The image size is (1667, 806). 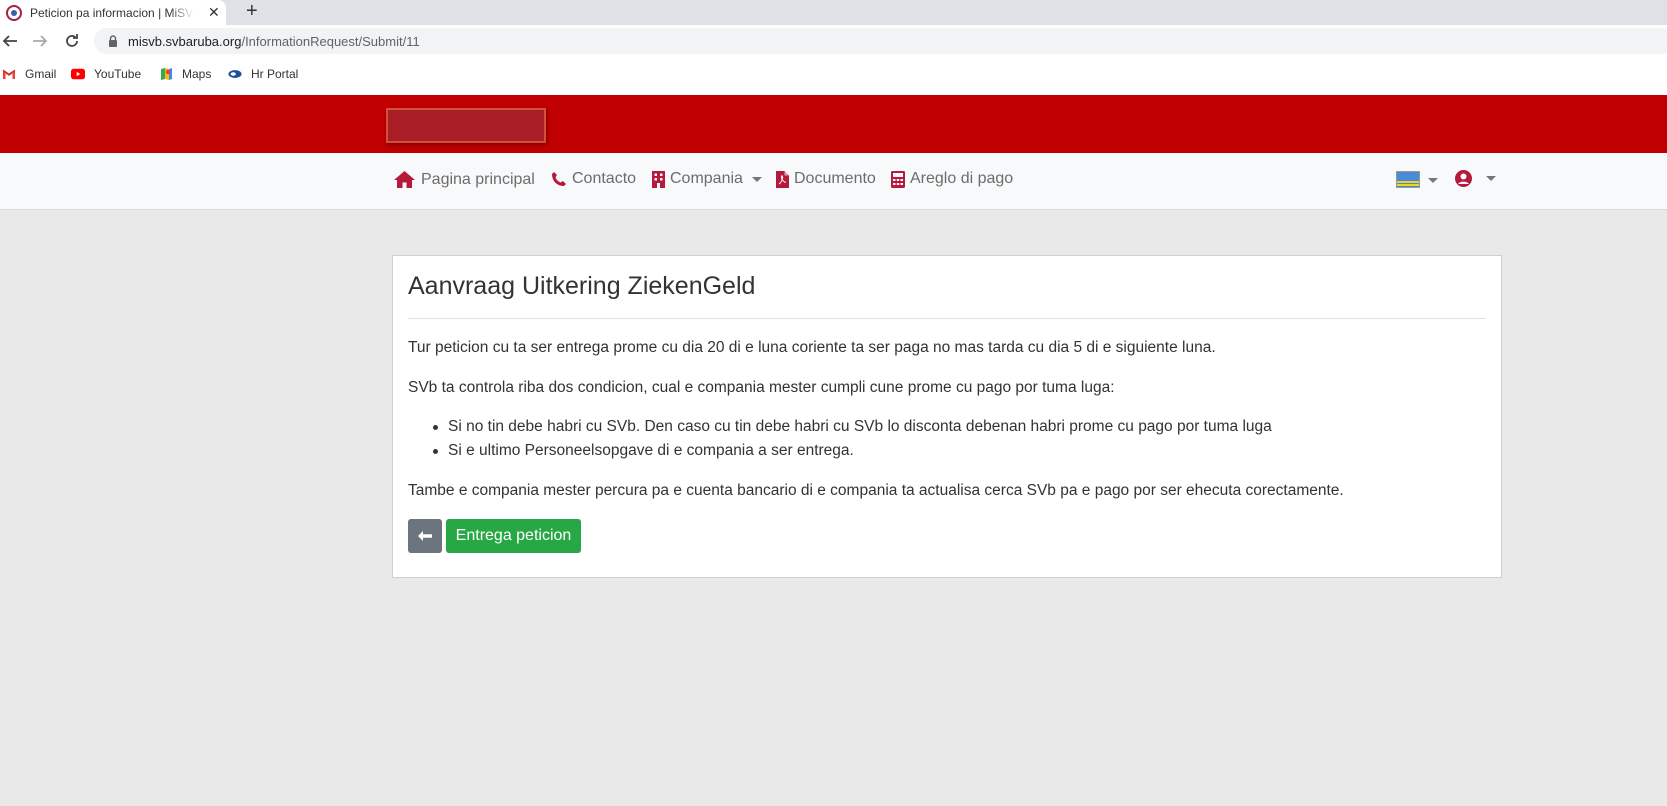 What do you see at coordinates (113, 41) in the screenshot?
I see `lock-icon` at bounding box center [113, 41].